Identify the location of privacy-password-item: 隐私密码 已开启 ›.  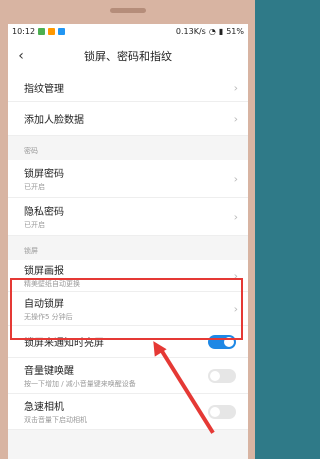
(128, 217).